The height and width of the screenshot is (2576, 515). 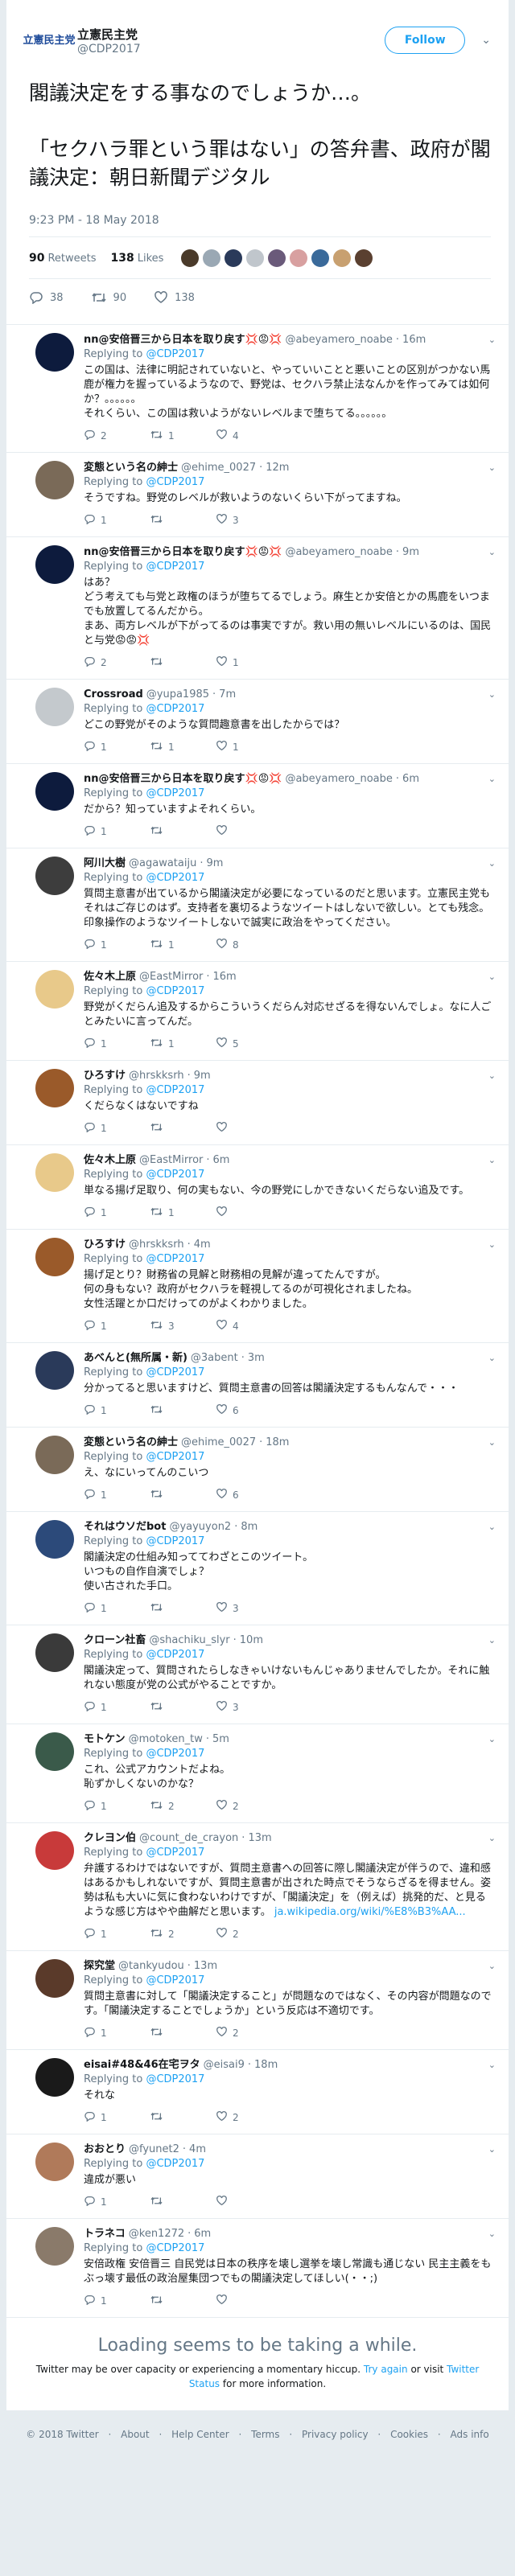 What do you see at coordinates (142, 2065) in the screenshot?
I see `reply-author-name: eisai#48&46在宅ヲタ` at bounding box center [142, 2065].